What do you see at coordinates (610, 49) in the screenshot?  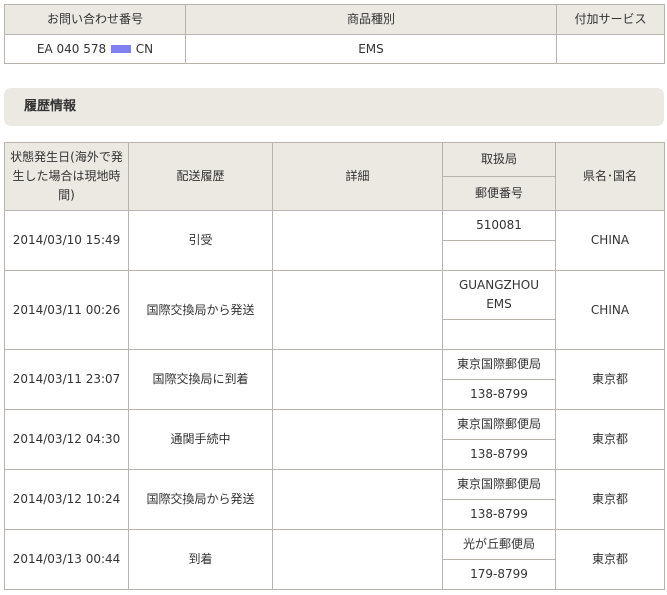 I see `additional-service-value` at bounding box center [610, 49].